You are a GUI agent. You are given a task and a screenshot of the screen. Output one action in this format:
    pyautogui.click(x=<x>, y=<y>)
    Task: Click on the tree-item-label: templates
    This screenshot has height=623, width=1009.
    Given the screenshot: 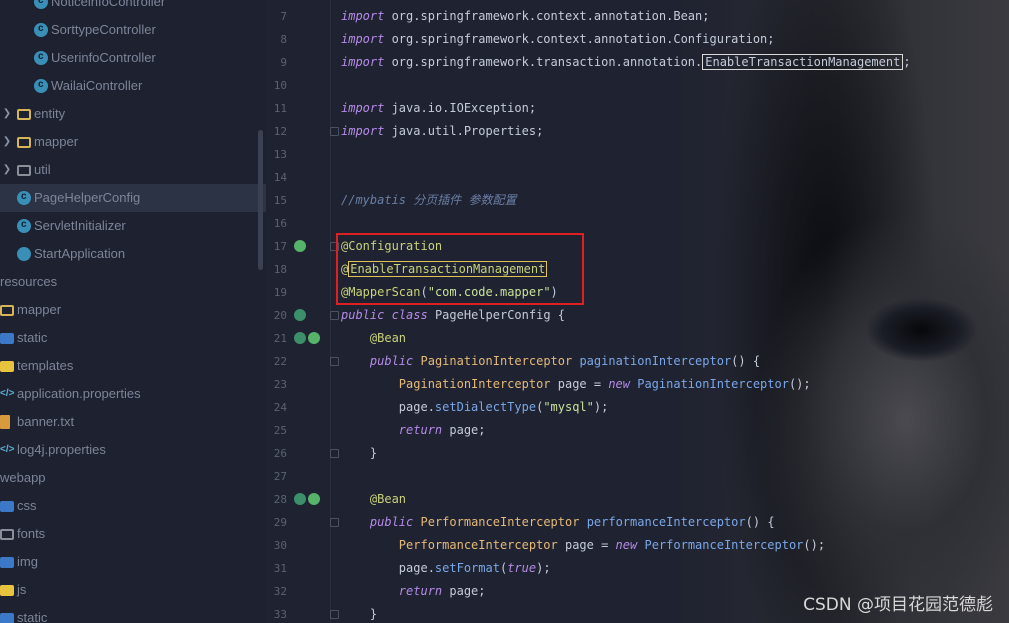 What is the action you would take?
    pyautogui.click(x=45, y=365)
    